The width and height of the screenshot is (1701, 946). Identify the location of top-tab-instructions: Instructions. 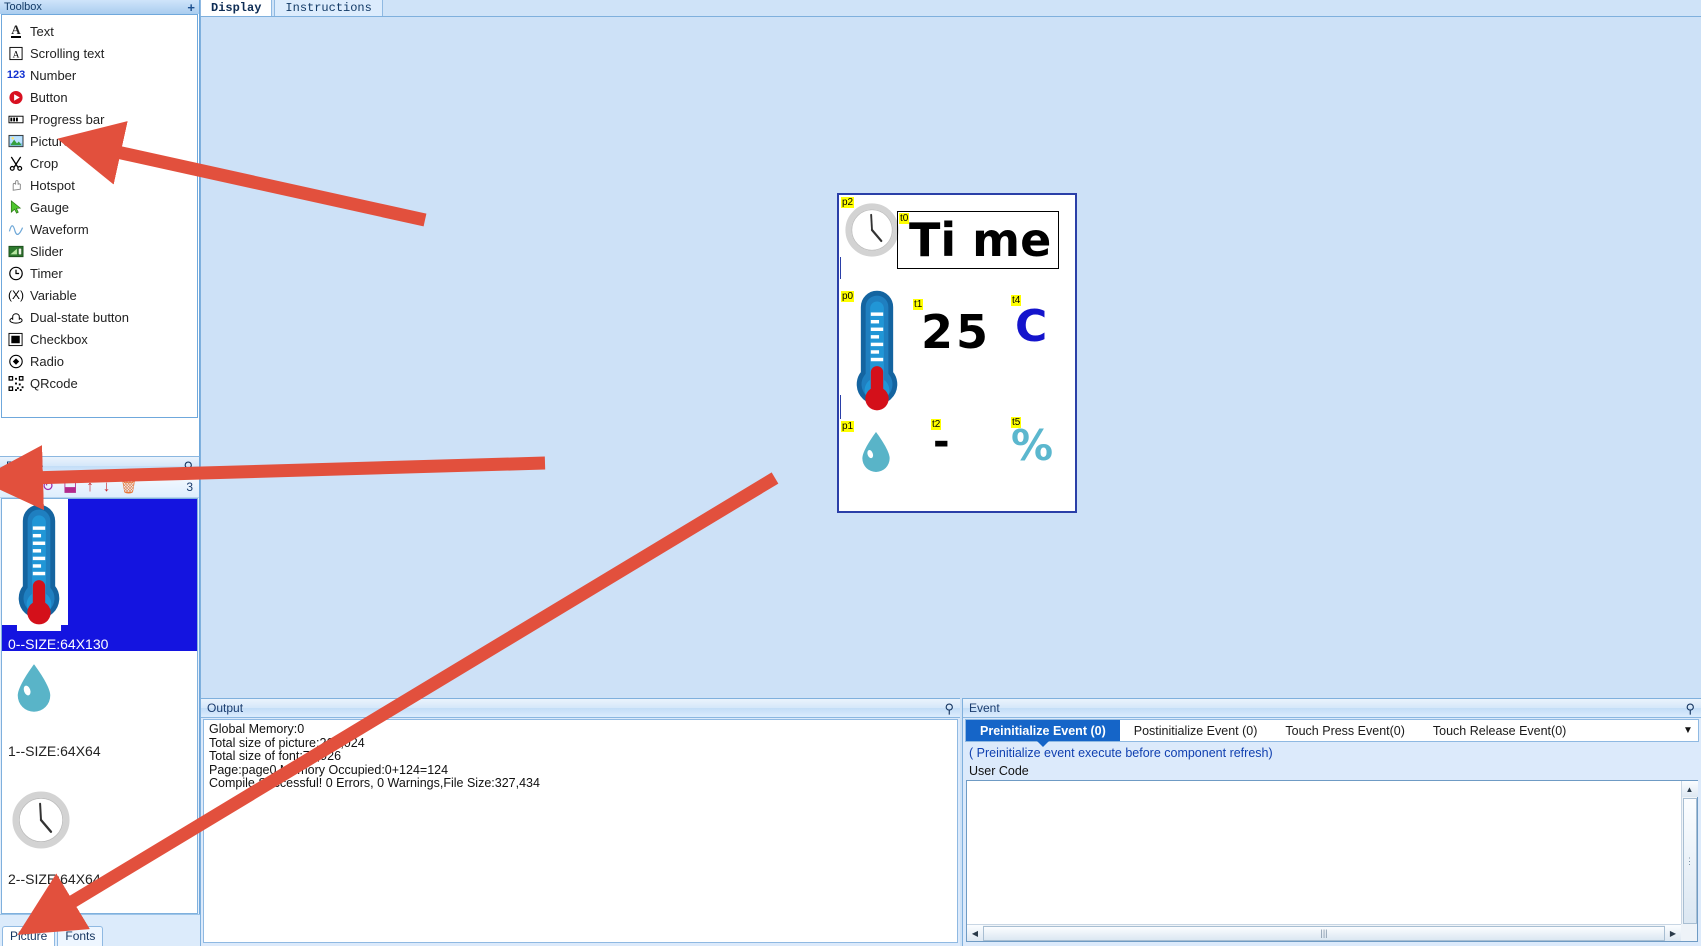
(328, 8).